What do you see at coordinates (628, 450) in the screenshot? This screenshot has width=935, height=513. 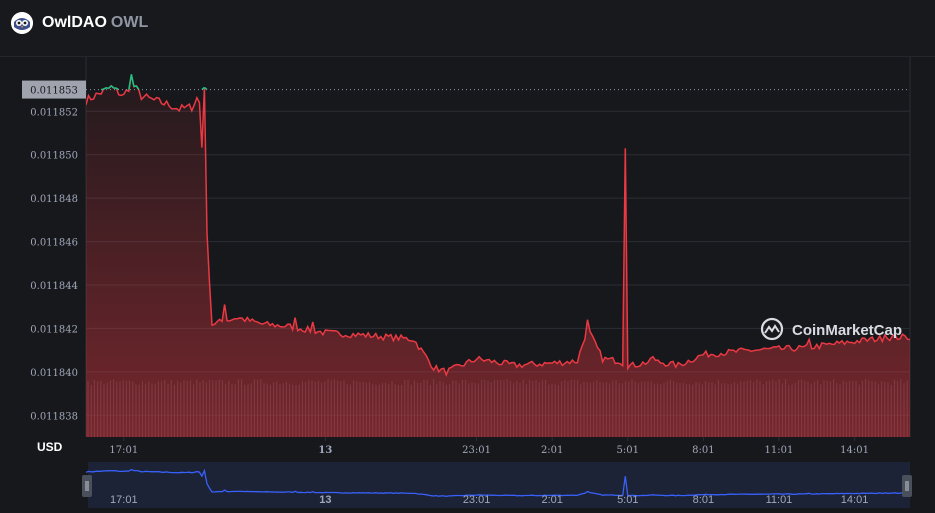 I see `x-tick-label: 5:01` at bounding box center [628, 450].